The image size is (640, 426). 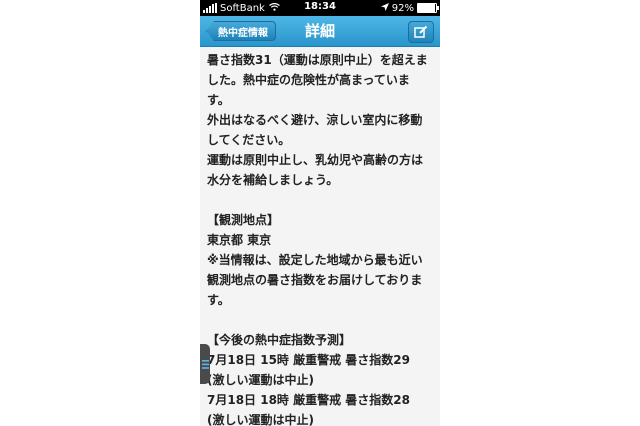 What do you see at coordinates (218, 100) in the screenshot?
I see `message-line: す。` at bounding box center [218, 100].